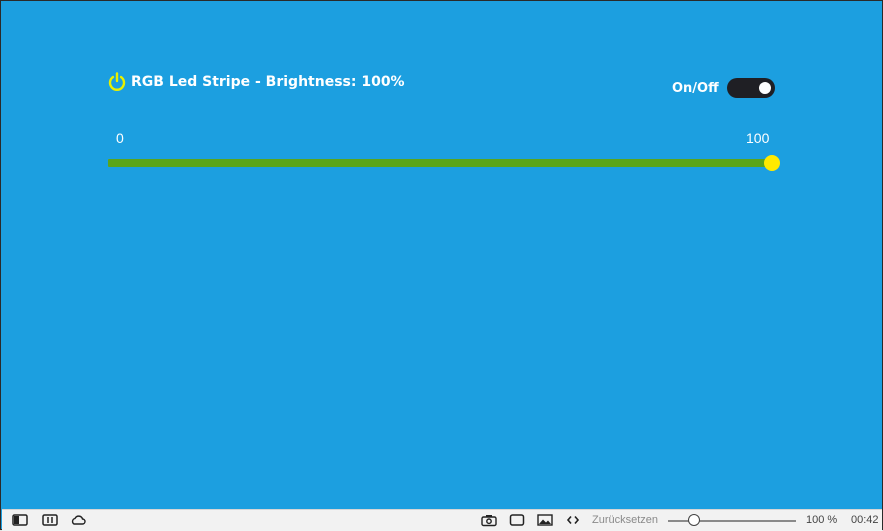 The image size is (883, 531). Describe the element at coordinates (20, 520) in the screenshot. I see `sidebar-toggle-icon` at that location.